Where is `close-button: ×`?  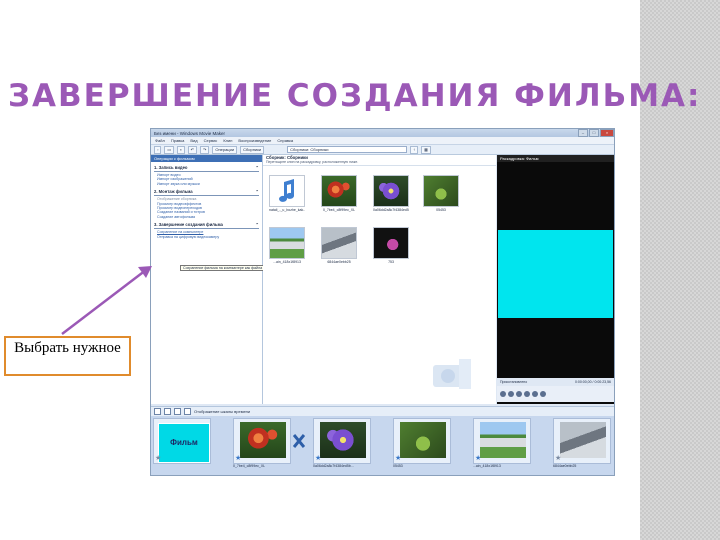
close-button: × is located at coordinates (607, 133).